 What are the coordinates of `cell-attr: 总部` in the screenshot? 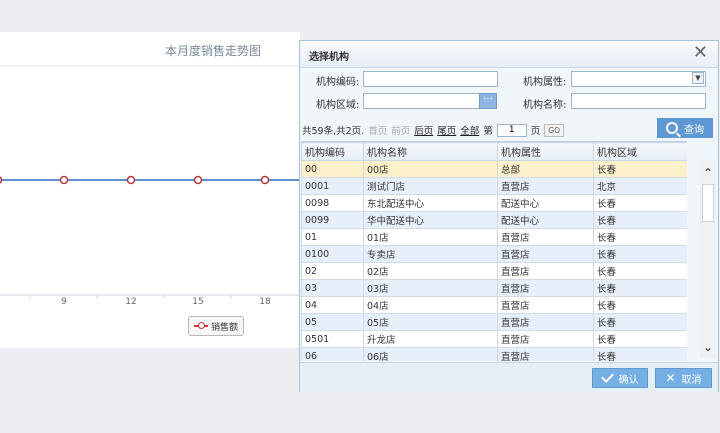 It's located at (545, 169).